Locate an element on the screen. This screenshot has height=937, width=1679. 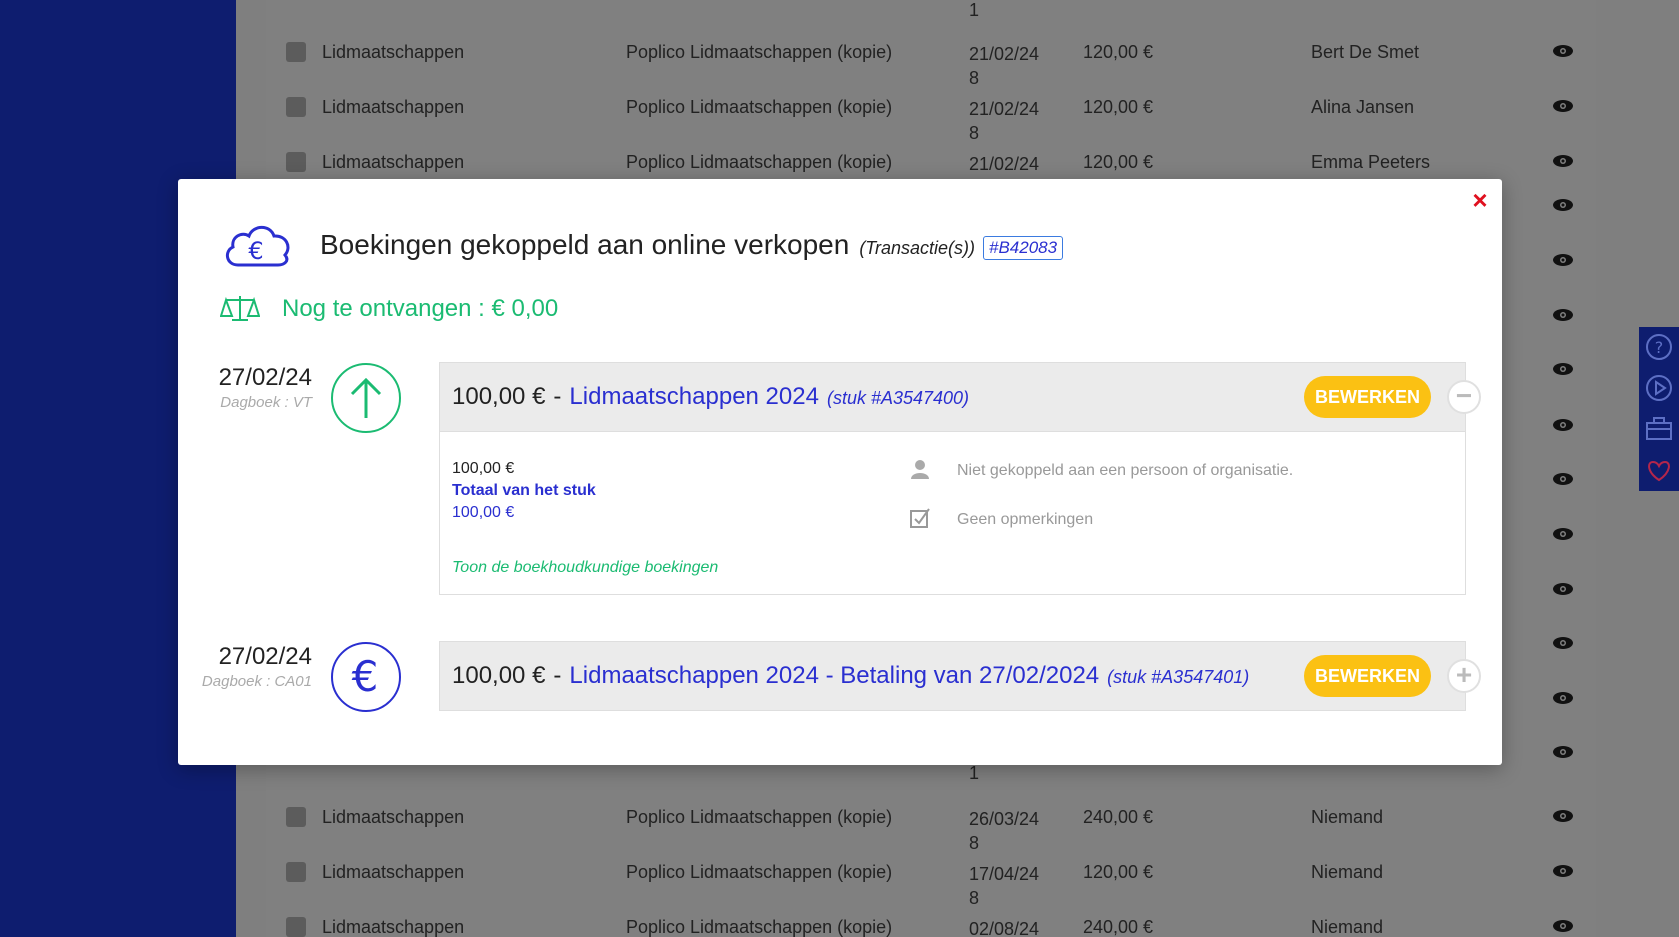
cloud-euro-icon: € is located at coordinates (257, 246).